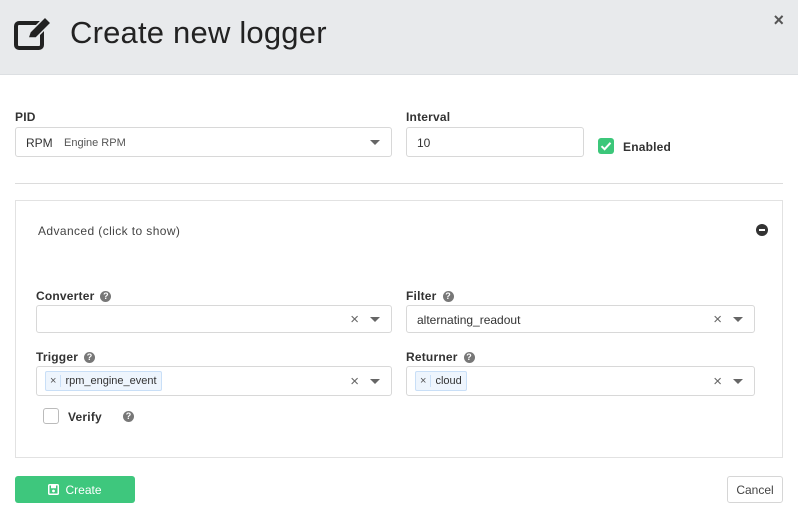 Image resolution: width=798 pixels, height=518 pixels. I want to click on pid-code: RPM, so click(39, 143).